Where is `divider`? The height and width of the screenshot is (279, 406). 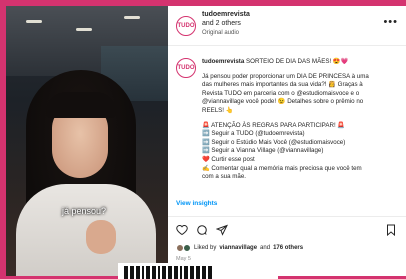 divider is located at coordinates (287, 216).